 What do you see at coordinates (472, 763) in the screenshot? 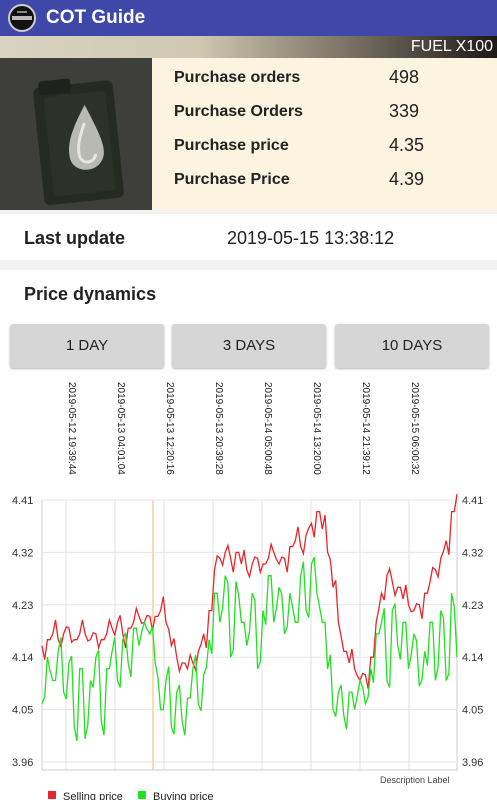
I see `y-tick-label-right: 3.96` at bounding box center [472, 763].